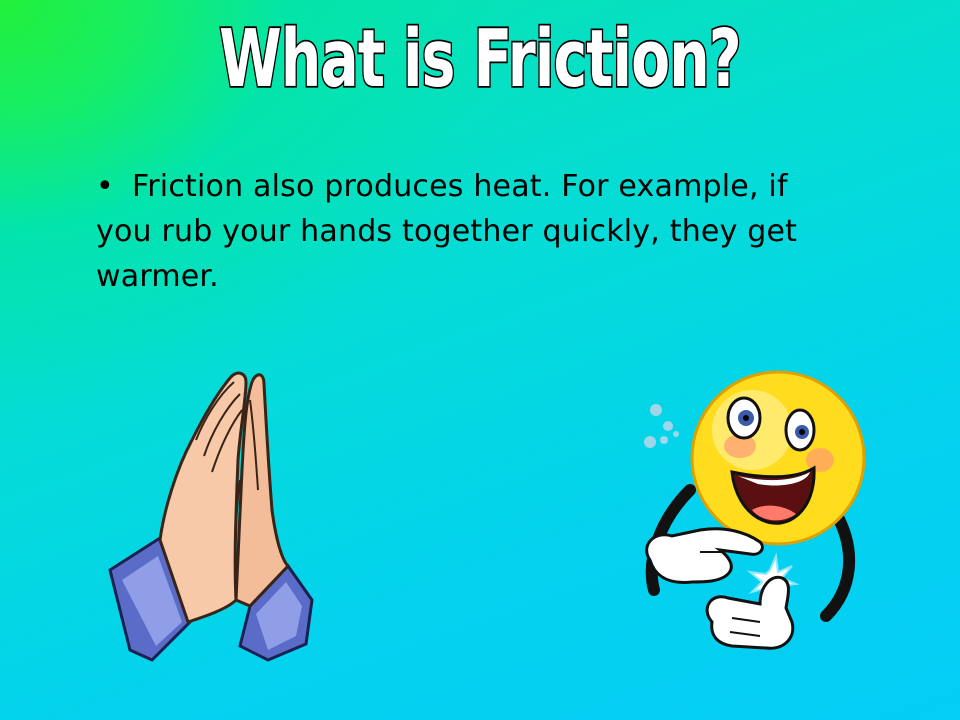  What do you see at coordinates (755, 510) in the screenshot?
I see `rubbing-hands-smiley-icon` at bounding box center [755, 510].